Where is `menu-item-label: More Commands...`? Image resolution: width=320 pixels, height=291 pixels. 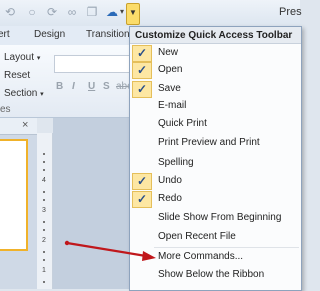 menu-item-label: More Commands... is located at coordinates (201, 256).